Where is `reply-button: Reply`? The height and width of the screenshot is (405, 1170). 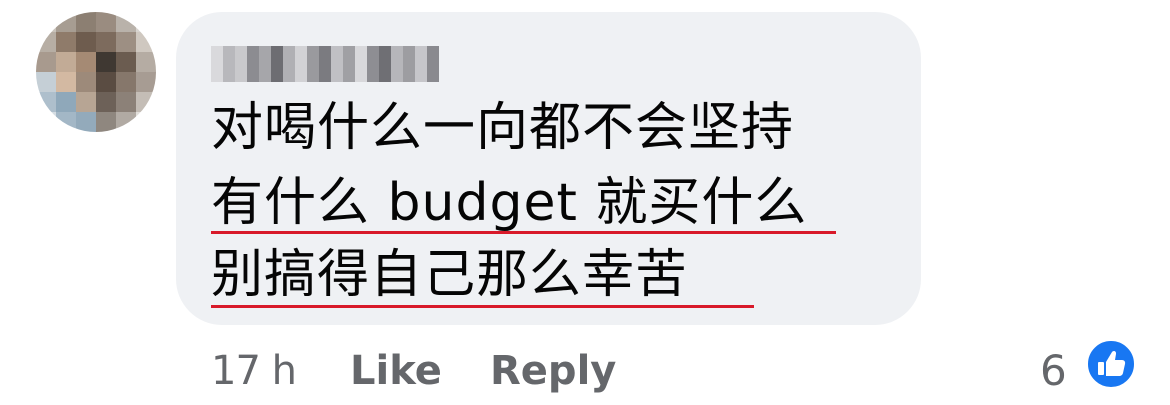
reply-button: Reply is located at coordinates (553, 371).